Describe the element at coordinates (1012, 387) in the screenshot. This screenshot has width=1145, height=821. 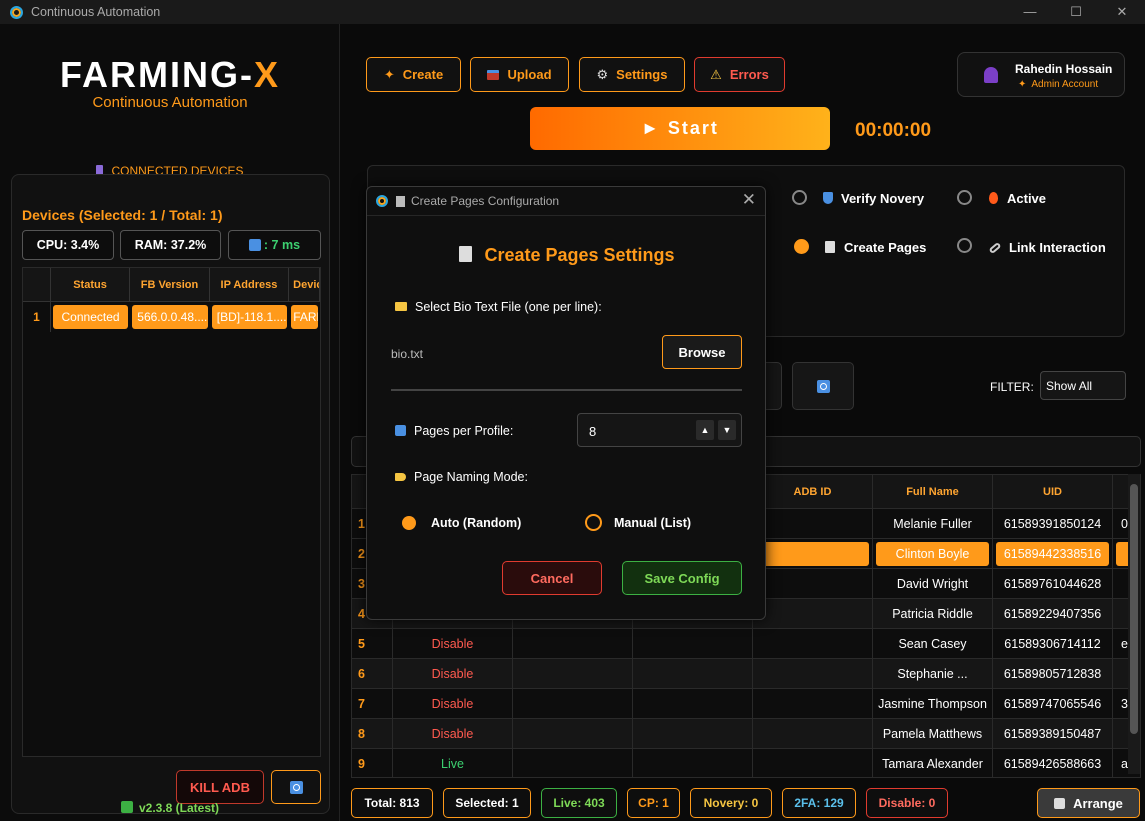
I see `filter-label: FILTER:` at that location.